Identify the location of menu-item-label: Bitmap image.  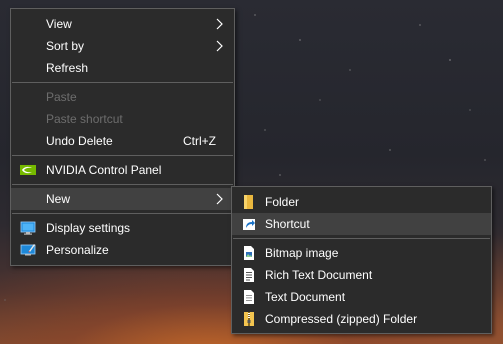
(302, 253).